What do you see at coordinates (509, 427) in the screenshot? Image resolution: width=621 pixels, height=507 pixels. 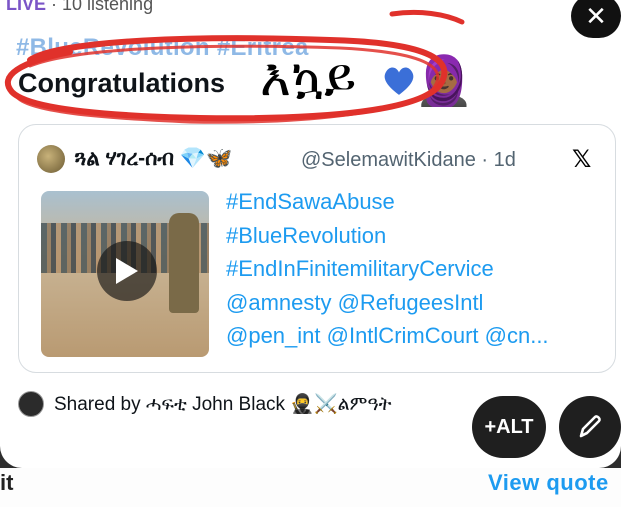 I see `alt-text-button: +ALT` at bounding box center [509, 427].